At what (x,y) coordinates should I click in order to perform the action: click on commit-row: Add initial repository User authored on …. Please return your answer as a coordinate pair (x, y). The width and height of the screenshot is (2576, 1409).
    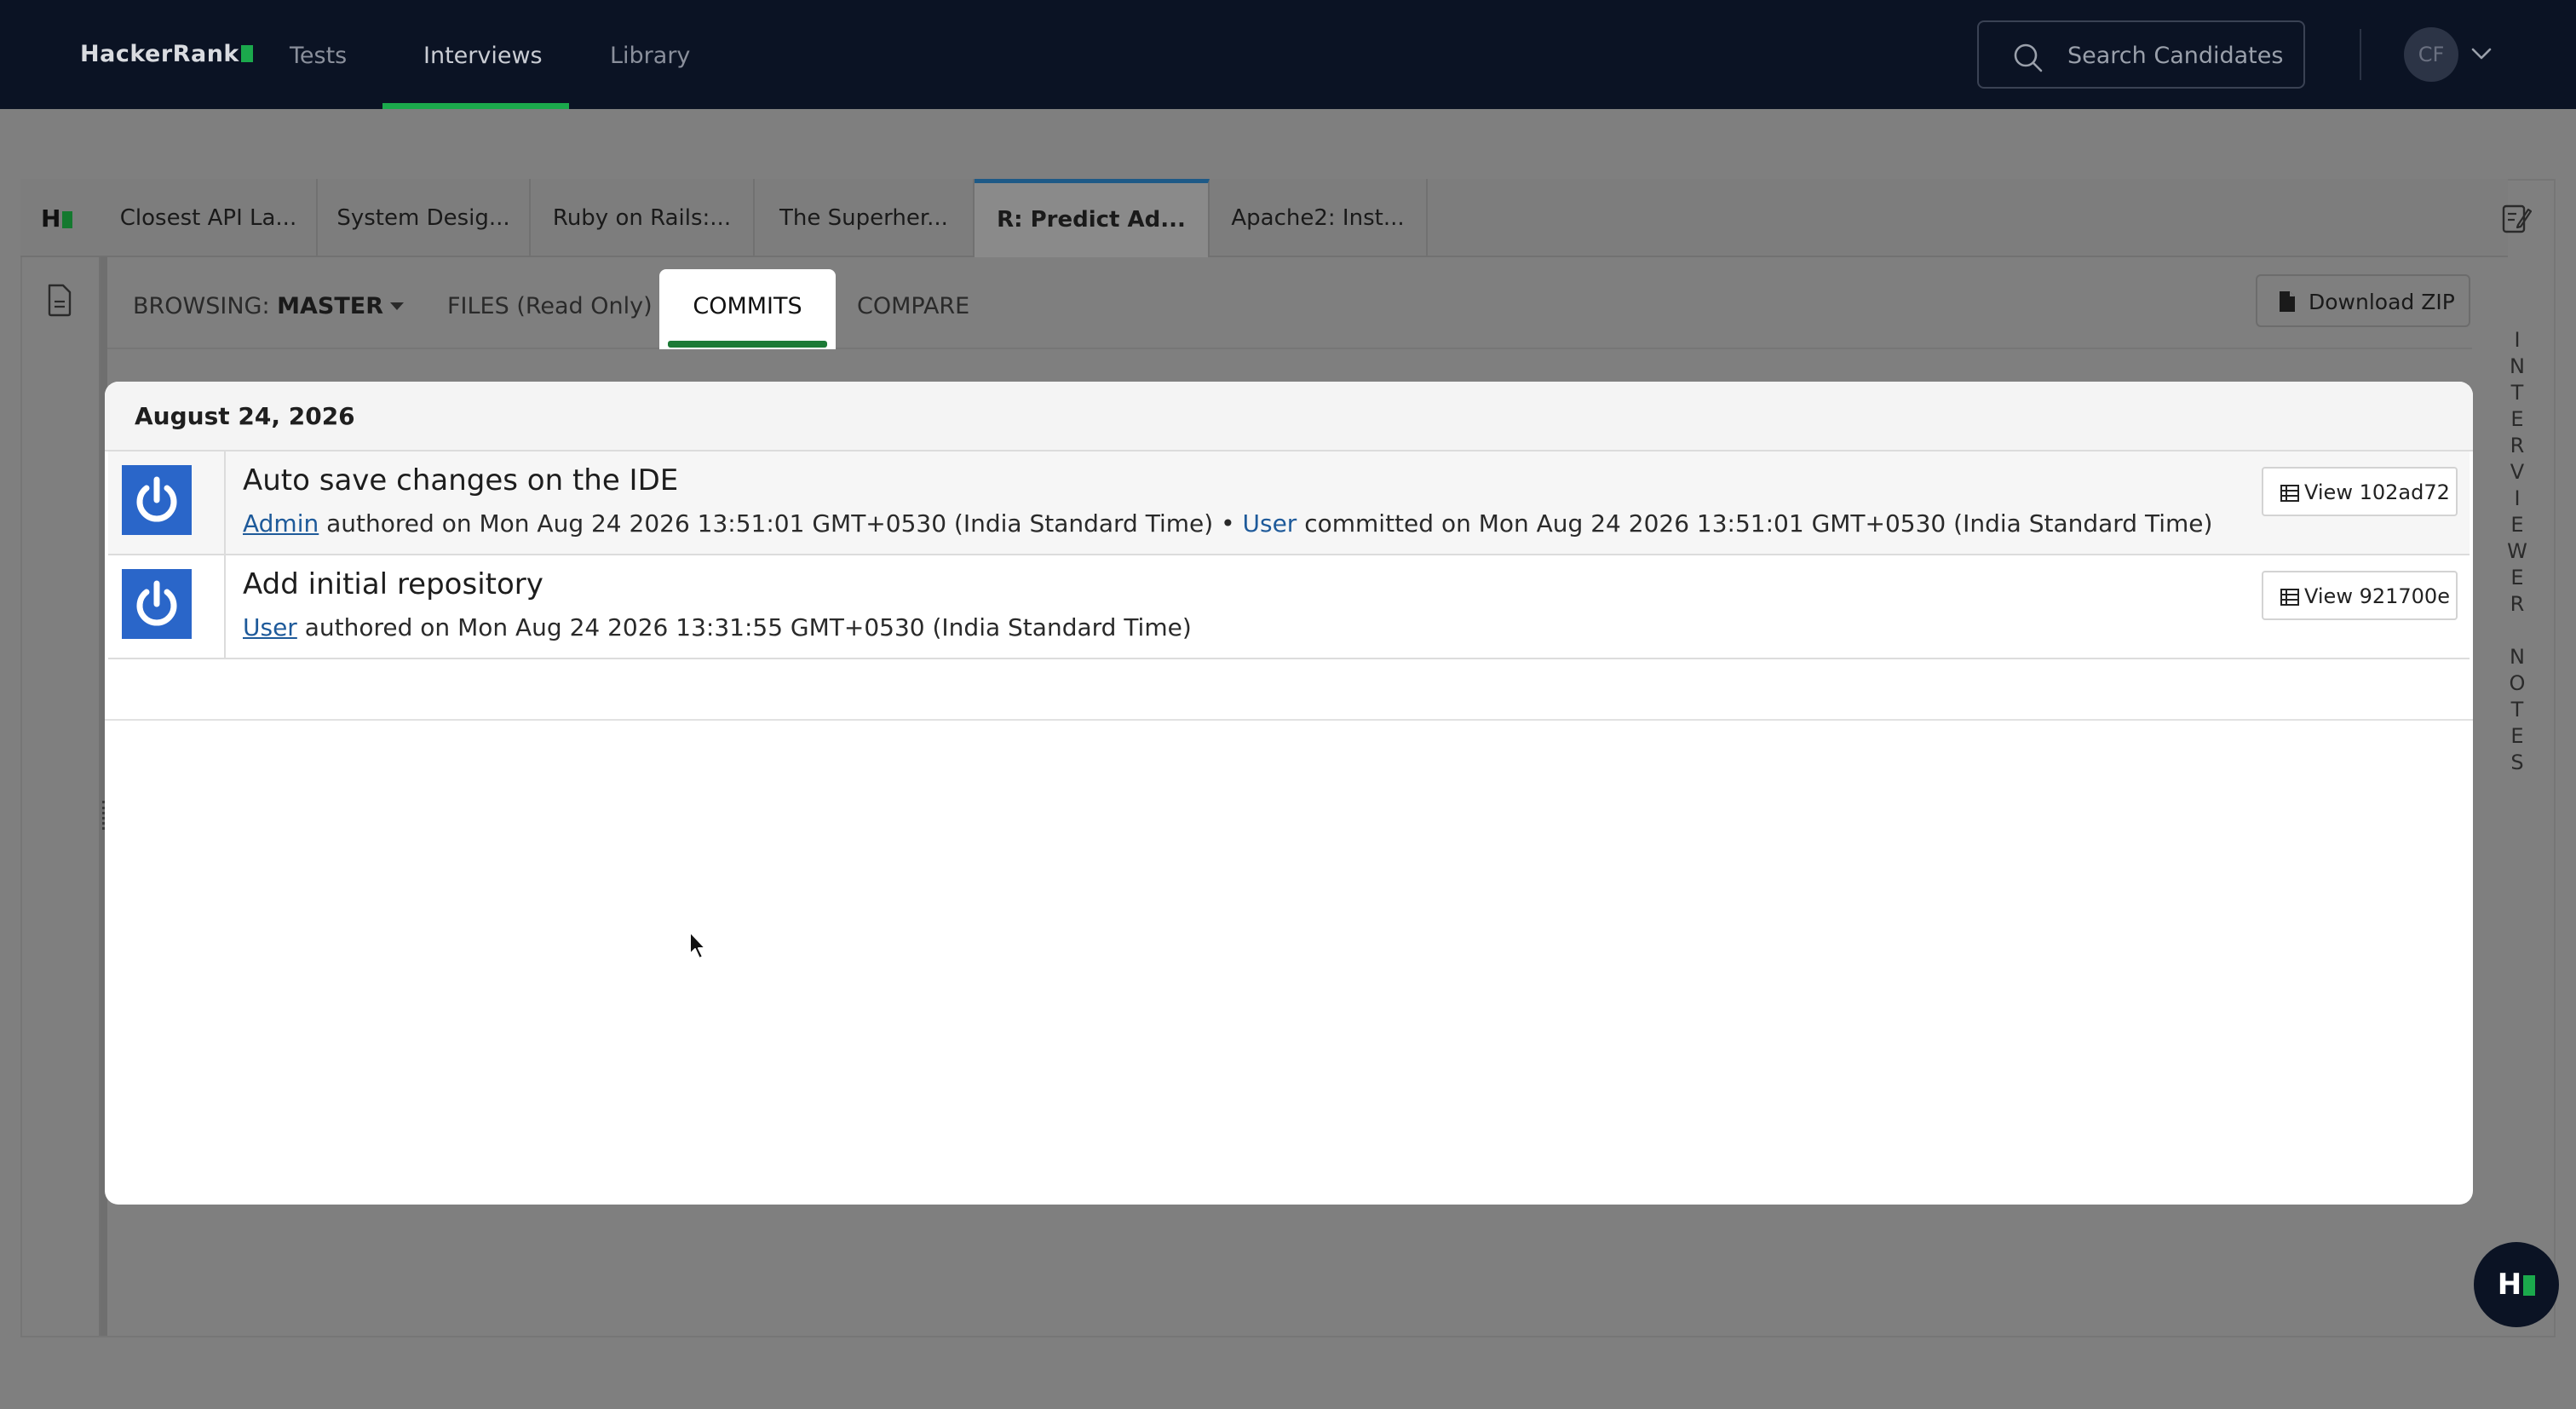
    Looking at the image, I should click on (1289, 607).